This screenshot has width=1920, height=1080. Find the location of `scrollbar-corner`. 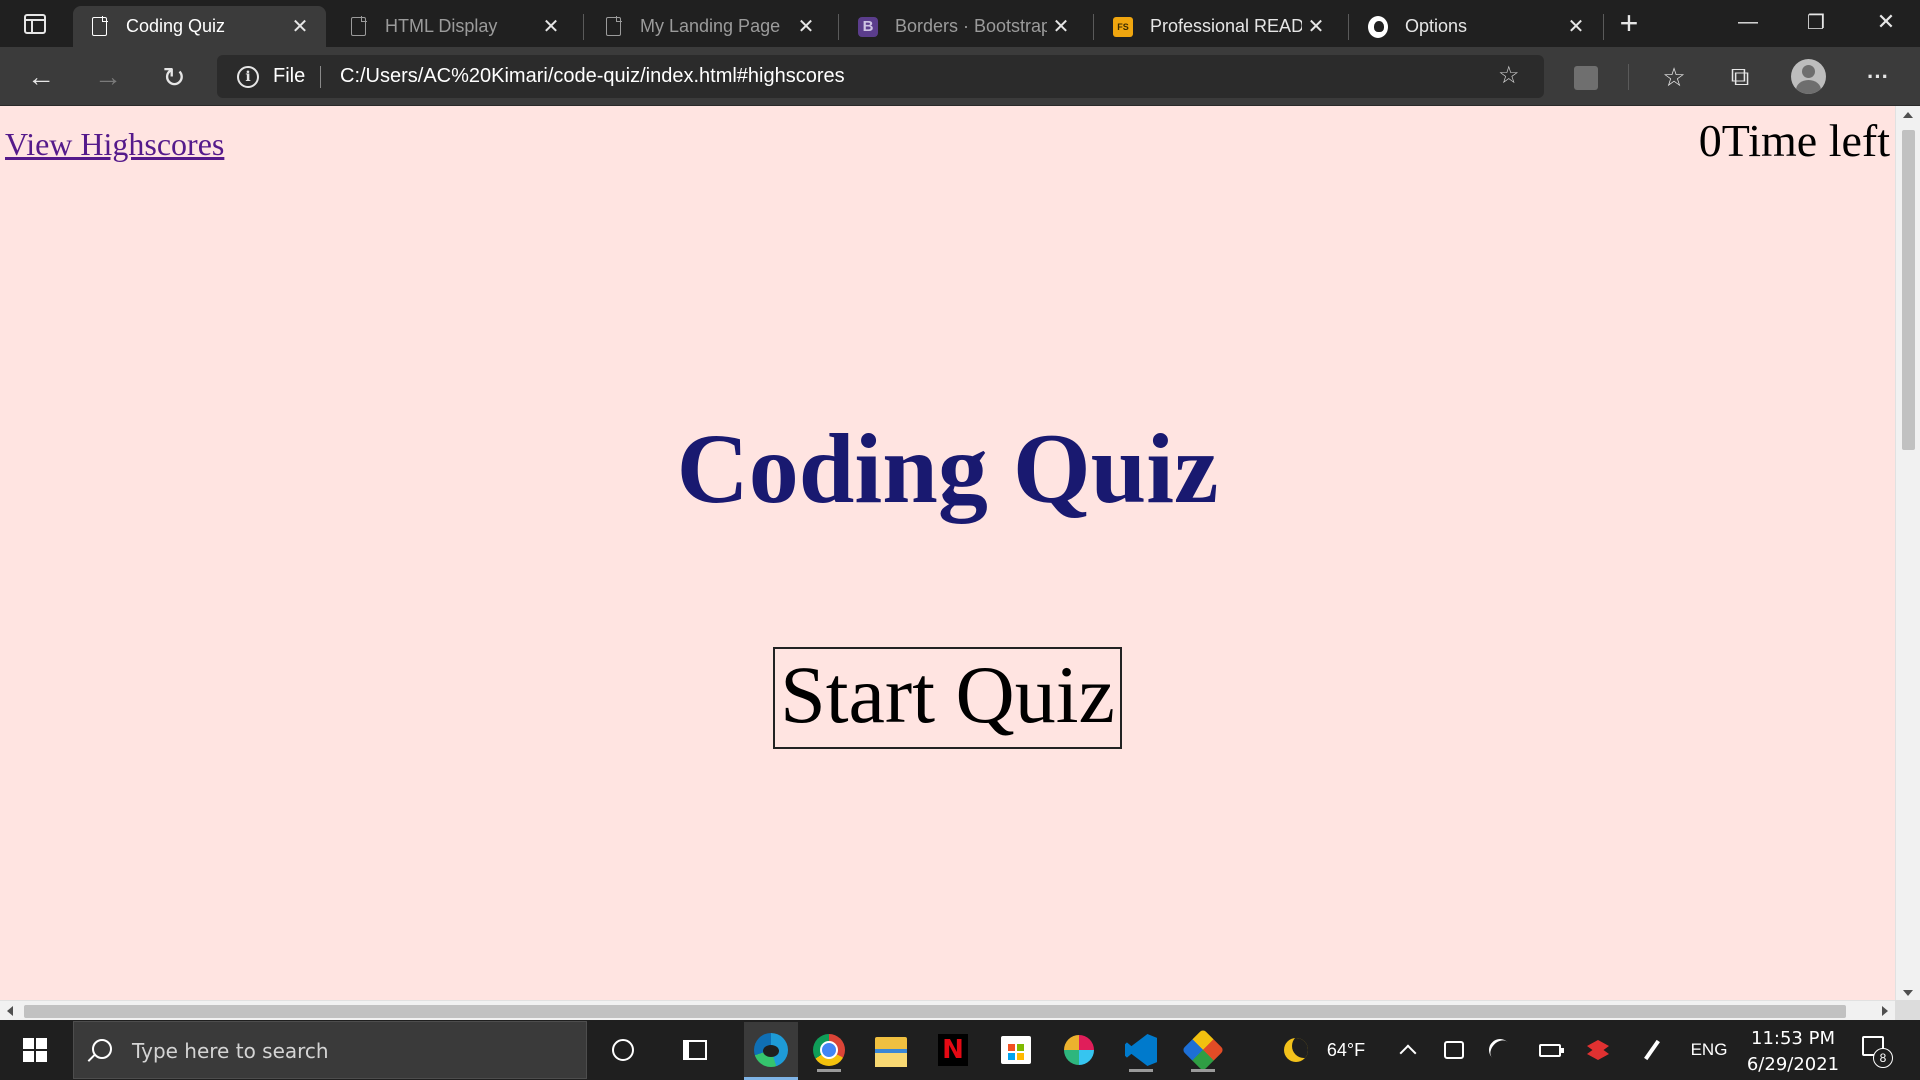

scrollbar-corner is located at coordinates (1907, 1010).